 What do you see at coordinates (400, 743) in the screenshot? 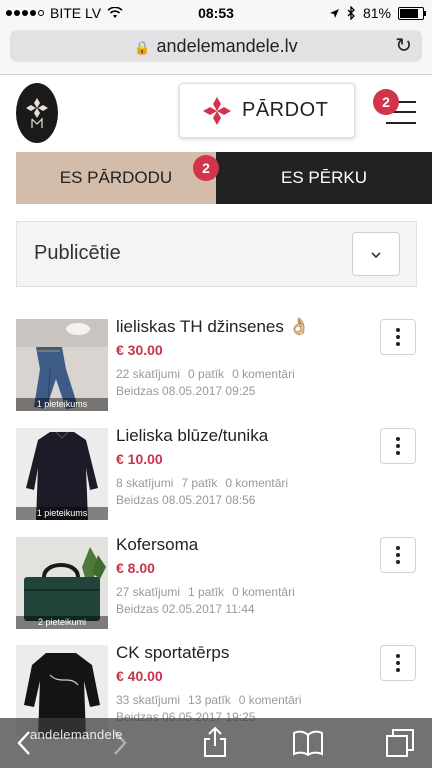
I see `tabs-icon` at bounding box center [400, 743].